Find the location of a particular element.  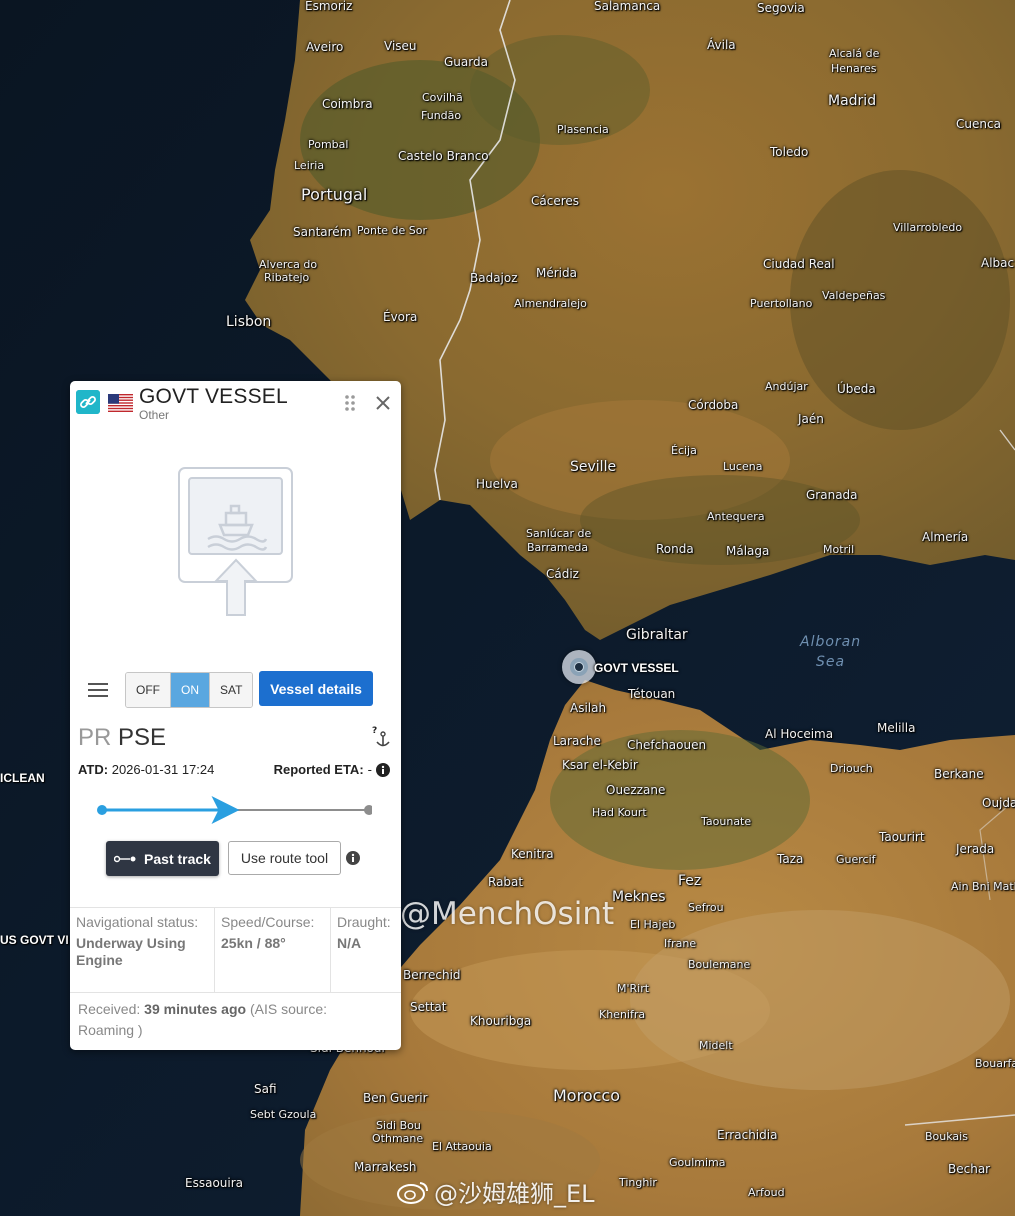

place-label: Albac is located at coordinates (998, 263).